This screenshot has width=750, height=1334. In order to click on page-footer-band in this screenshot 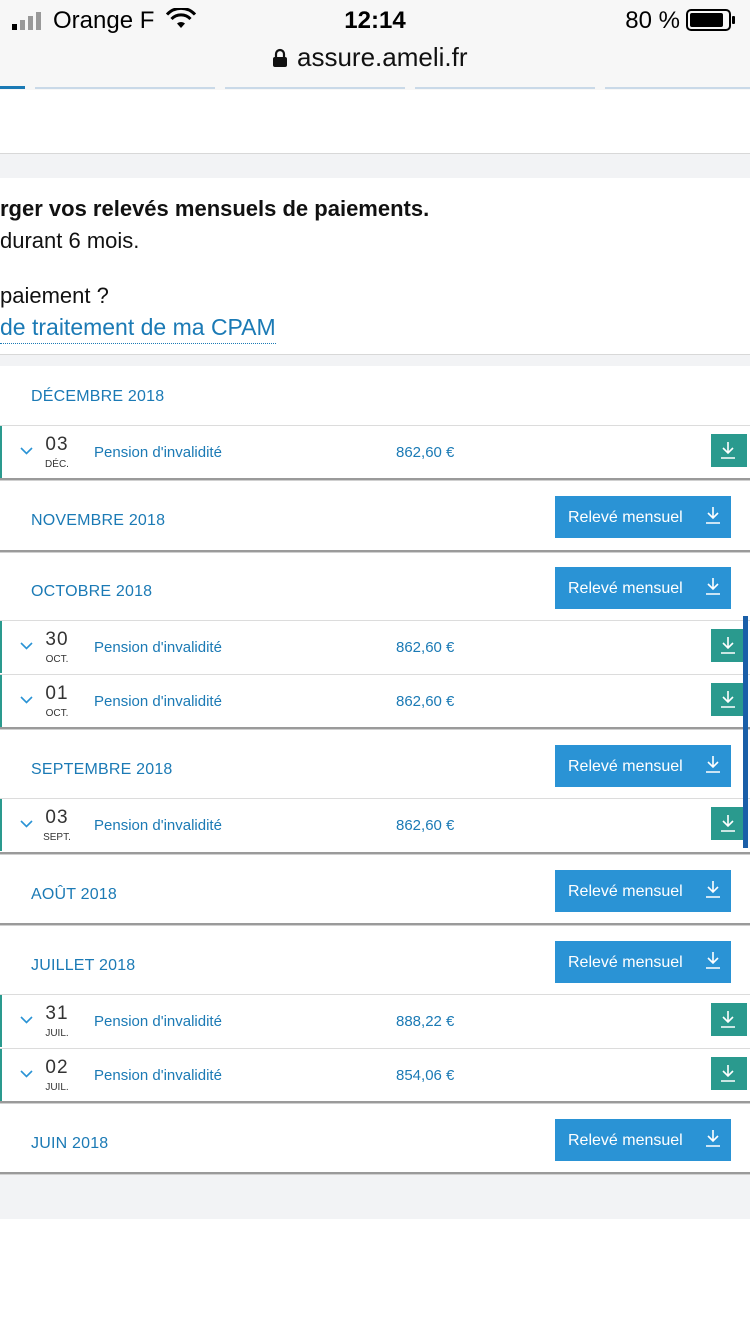, I will do `click(375, 1195)`.